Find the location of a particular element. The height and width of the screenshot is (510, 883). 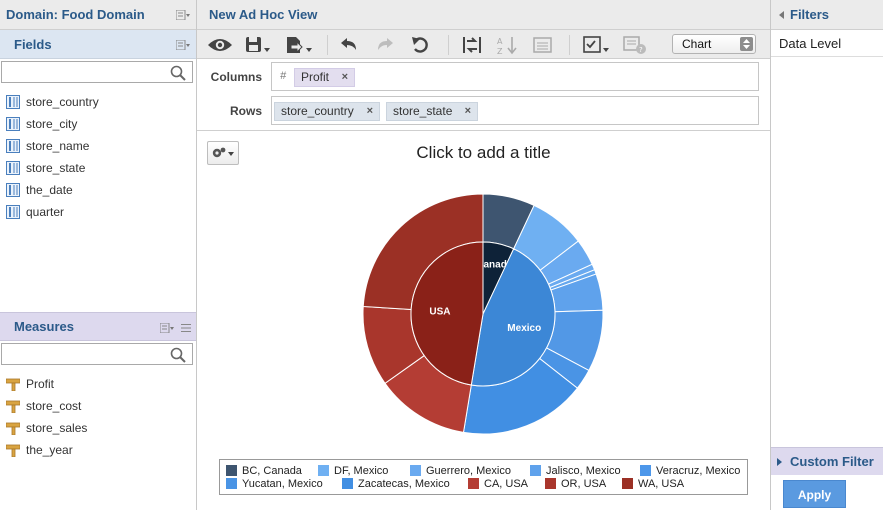

sql-query-icon: ? is located at coordinates (635, 45).